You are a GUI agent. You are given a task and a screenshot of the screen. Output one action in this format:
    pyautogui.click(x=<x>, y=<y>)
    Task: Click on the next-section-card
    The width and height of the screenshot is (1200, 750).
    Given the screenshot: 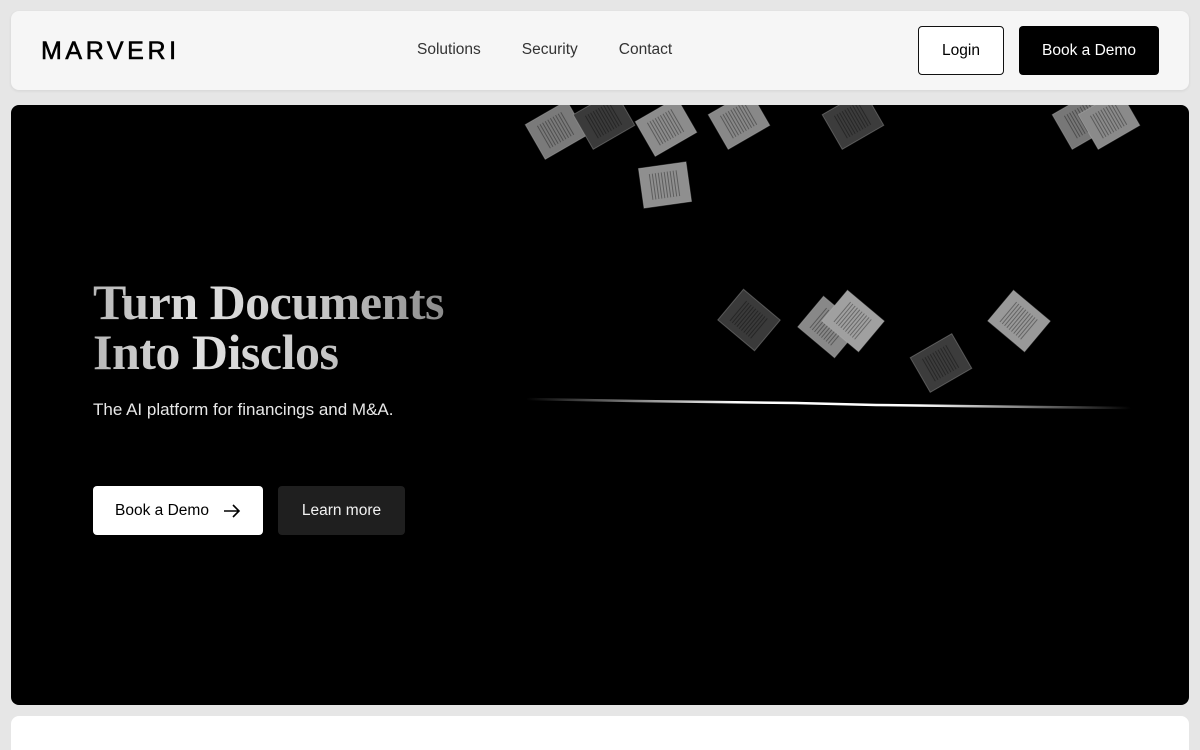 What is the action you would take?
    pyautogui.click(x=600, y=733)
    